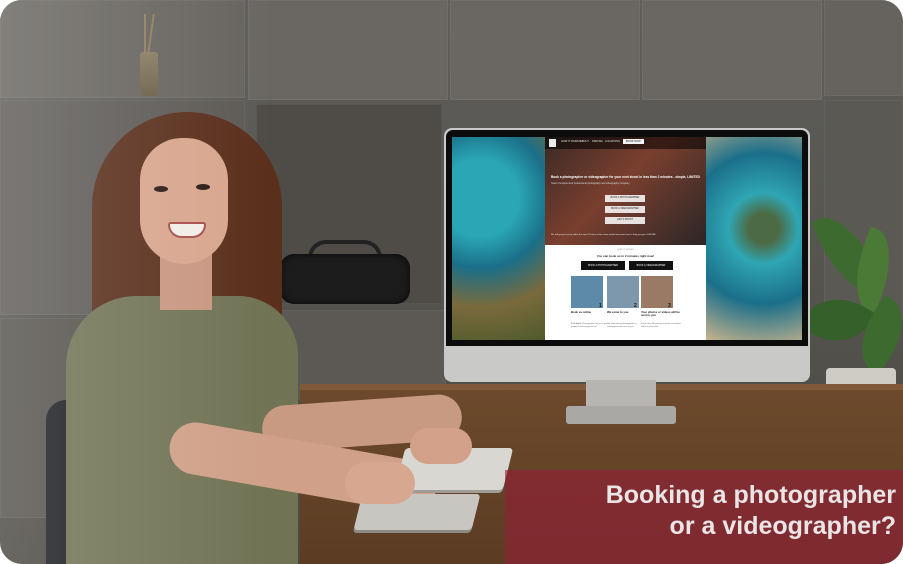 The image size is (903, 564). I want to click on bluetooth-speaker, so click(345, 279).